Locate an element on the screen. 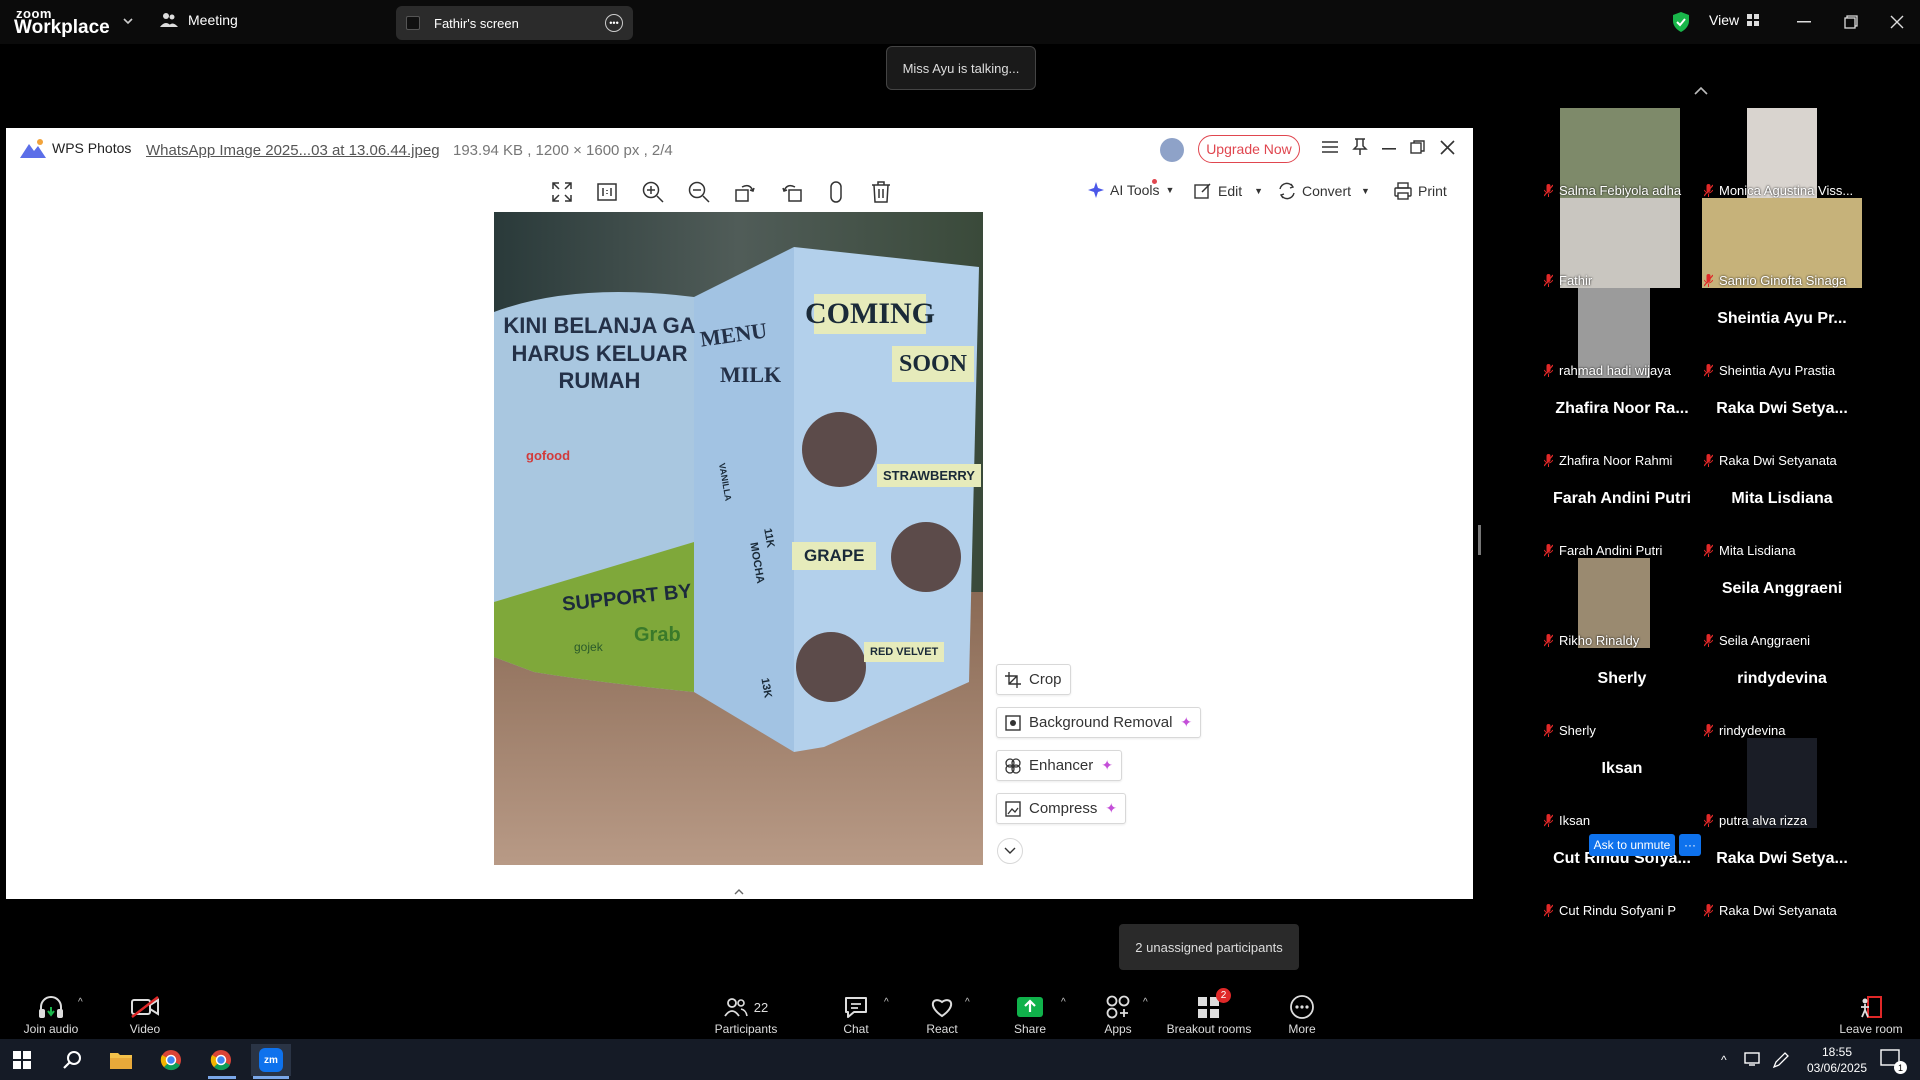 The image size is (1920, 1080). edit-label: Edit is located at coordinates (1230, 191).